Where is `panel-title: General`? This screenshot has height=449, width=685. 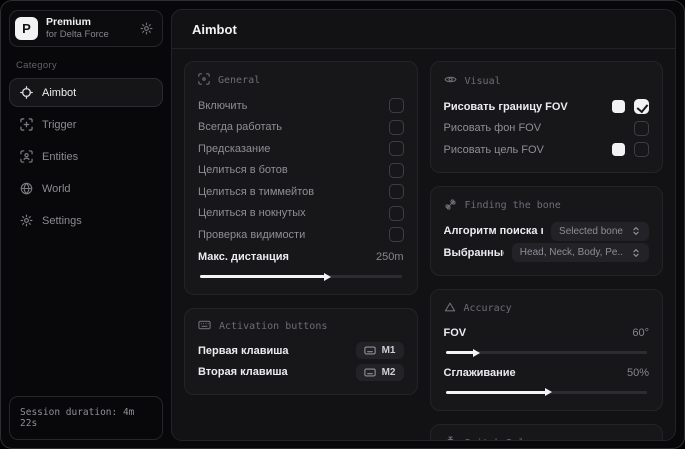 panel-title: General is located at coordinates (239, 80).